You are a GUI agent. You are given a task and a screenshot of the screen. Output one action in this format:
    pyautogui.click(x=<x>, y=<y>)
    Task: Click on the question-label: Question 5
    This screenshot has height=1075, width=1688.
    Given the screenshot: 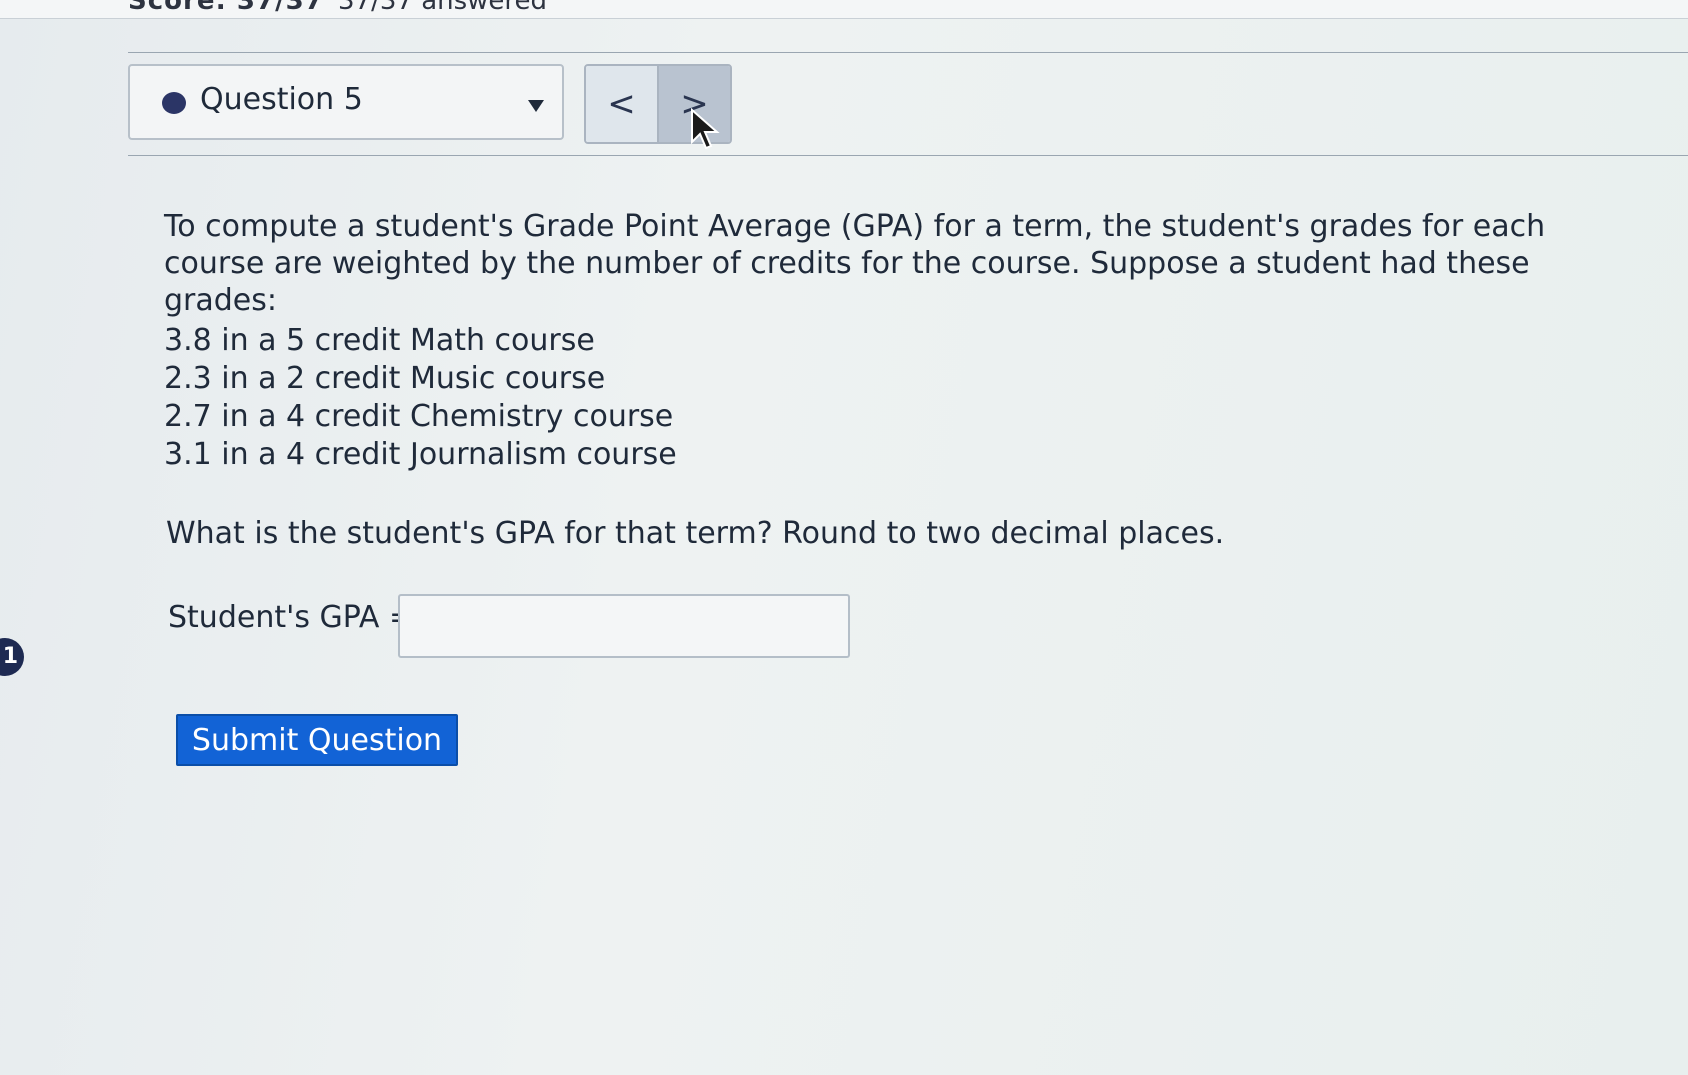 What is the action you would take?
    pyautogui.click(x=281, y=99)
    